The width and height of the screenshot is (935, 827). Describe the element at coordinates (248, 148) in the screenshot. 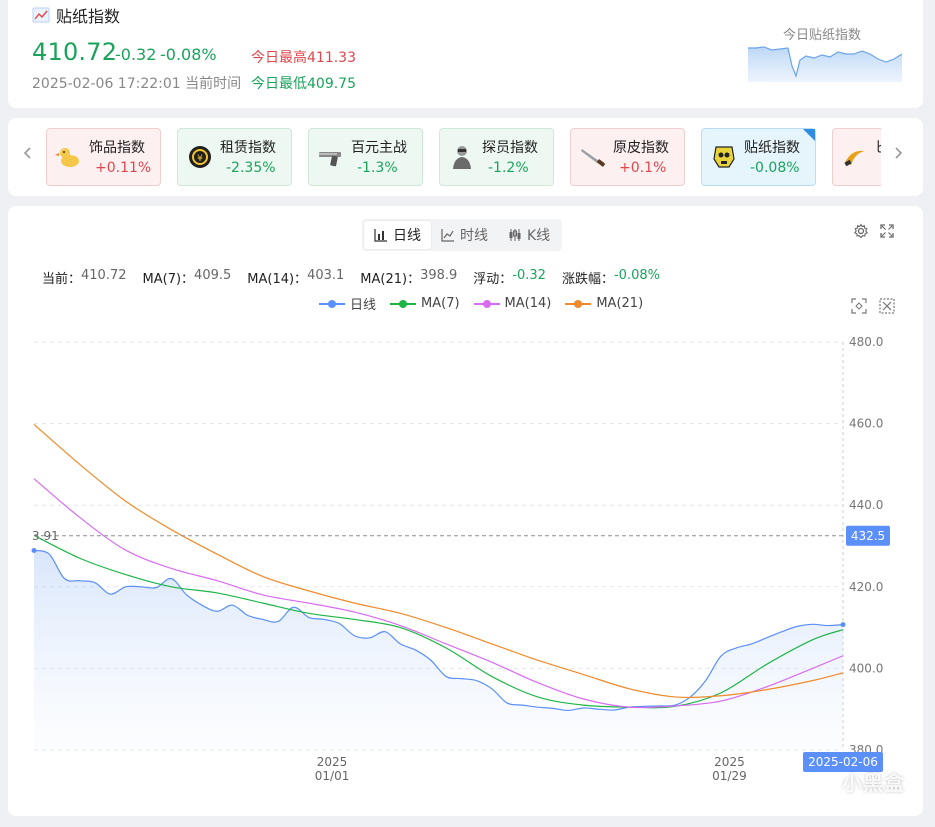

I see `index-name: 租赁指数` at that location.